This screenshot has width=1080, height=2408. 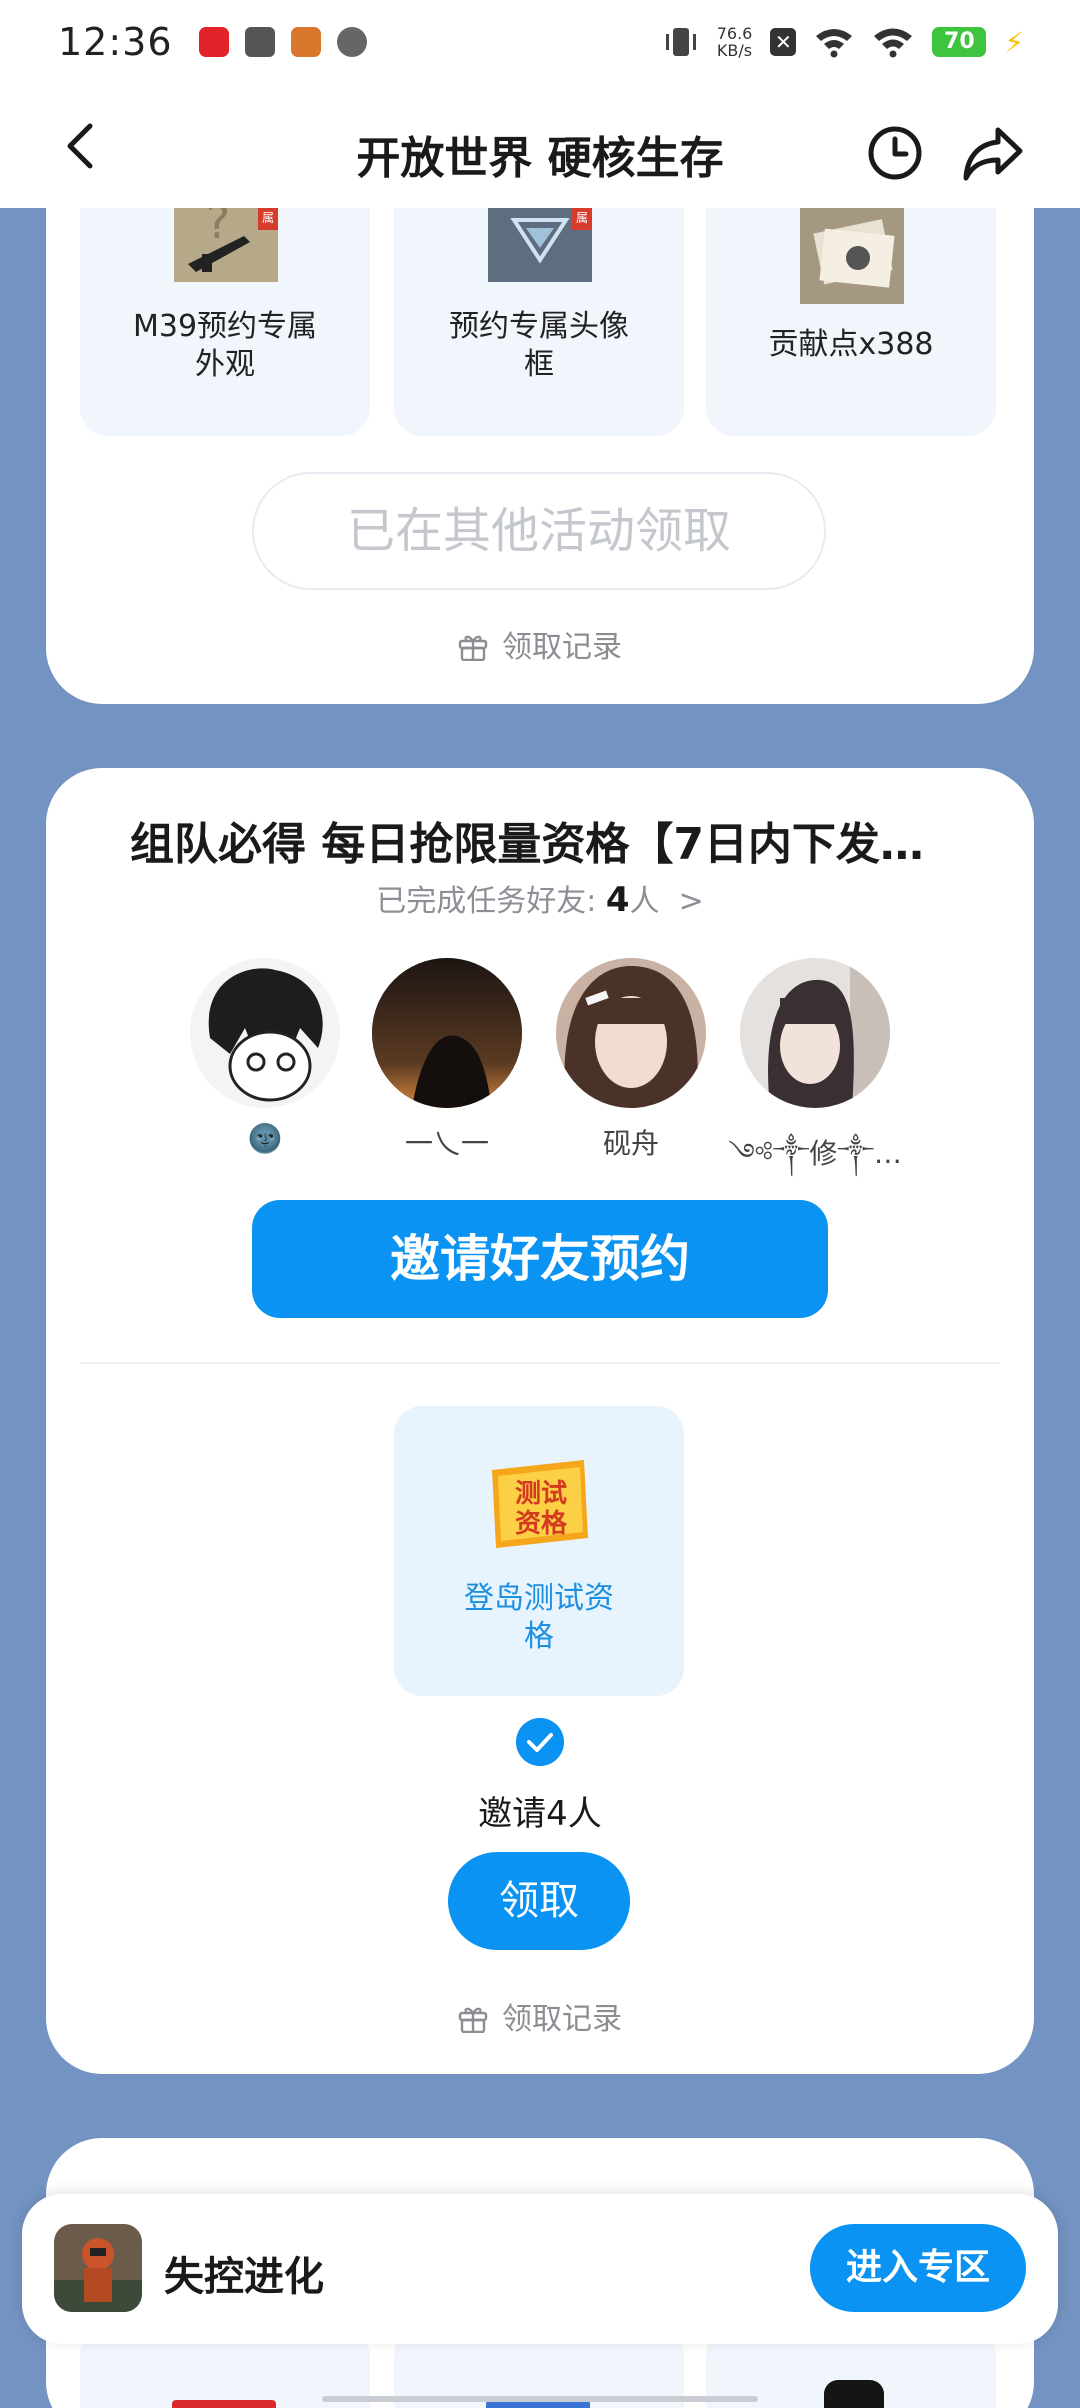 I want to click on app-icon-book, so click(x=259, y=42).